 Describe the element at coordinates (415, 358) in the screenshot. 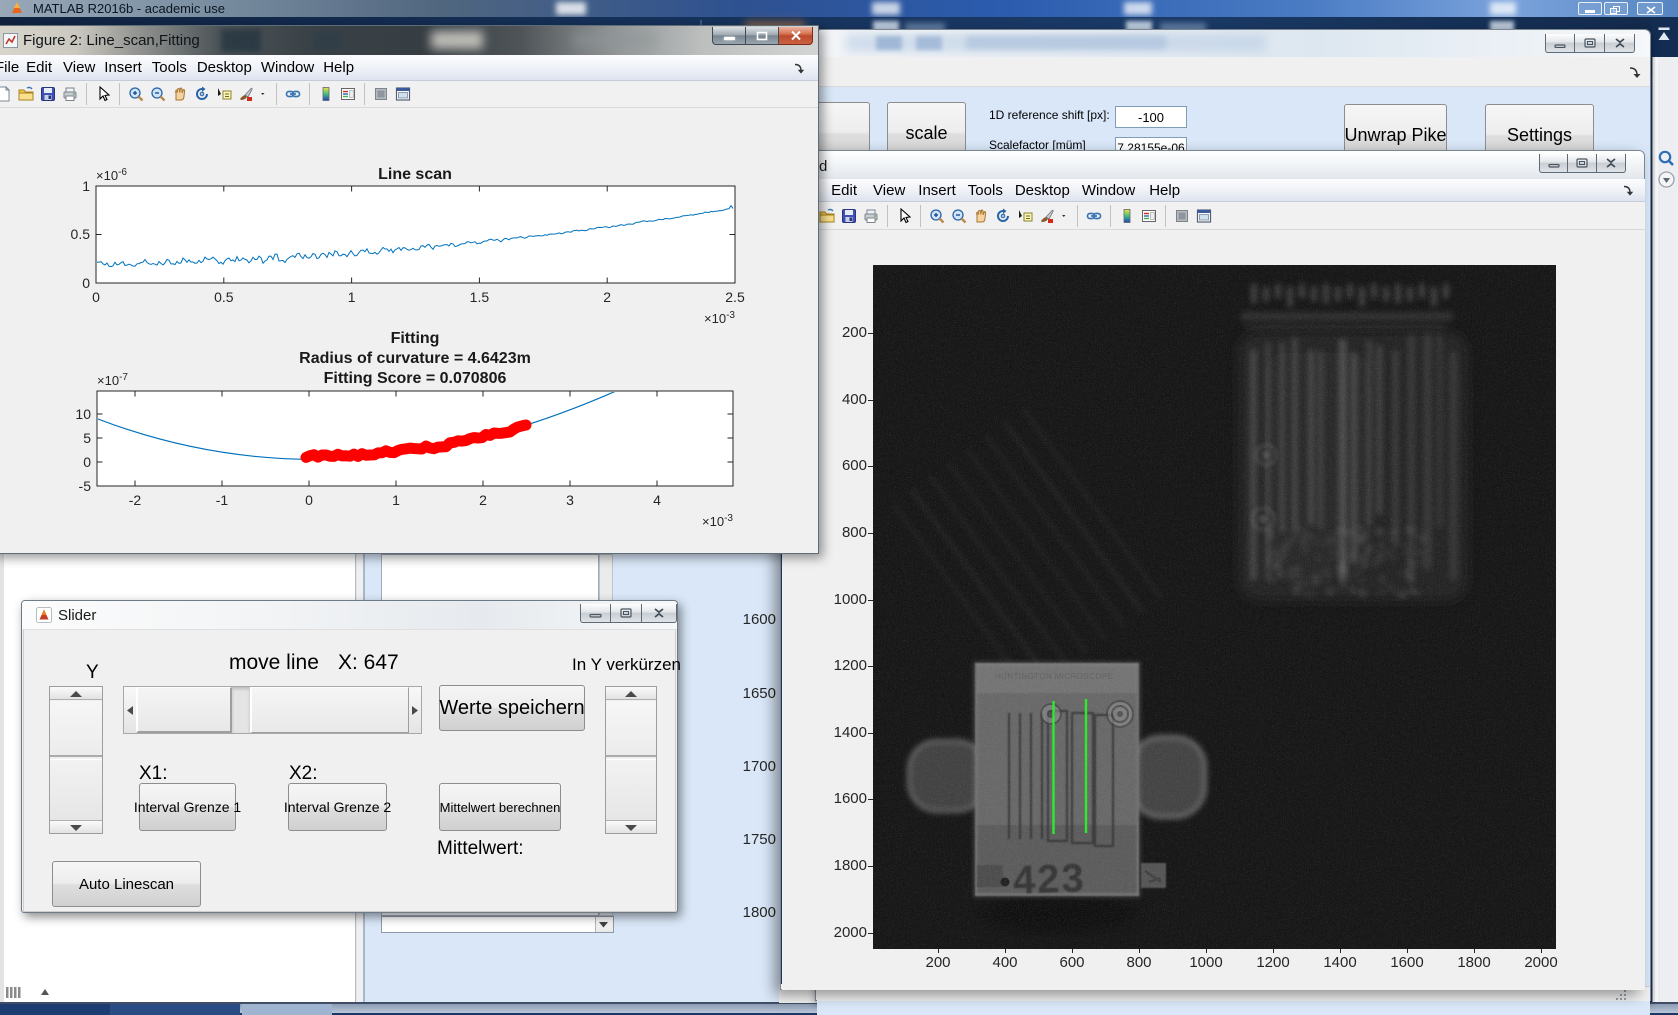

I see `svg-text: Radius of curvature = 4.6423m` at that location.